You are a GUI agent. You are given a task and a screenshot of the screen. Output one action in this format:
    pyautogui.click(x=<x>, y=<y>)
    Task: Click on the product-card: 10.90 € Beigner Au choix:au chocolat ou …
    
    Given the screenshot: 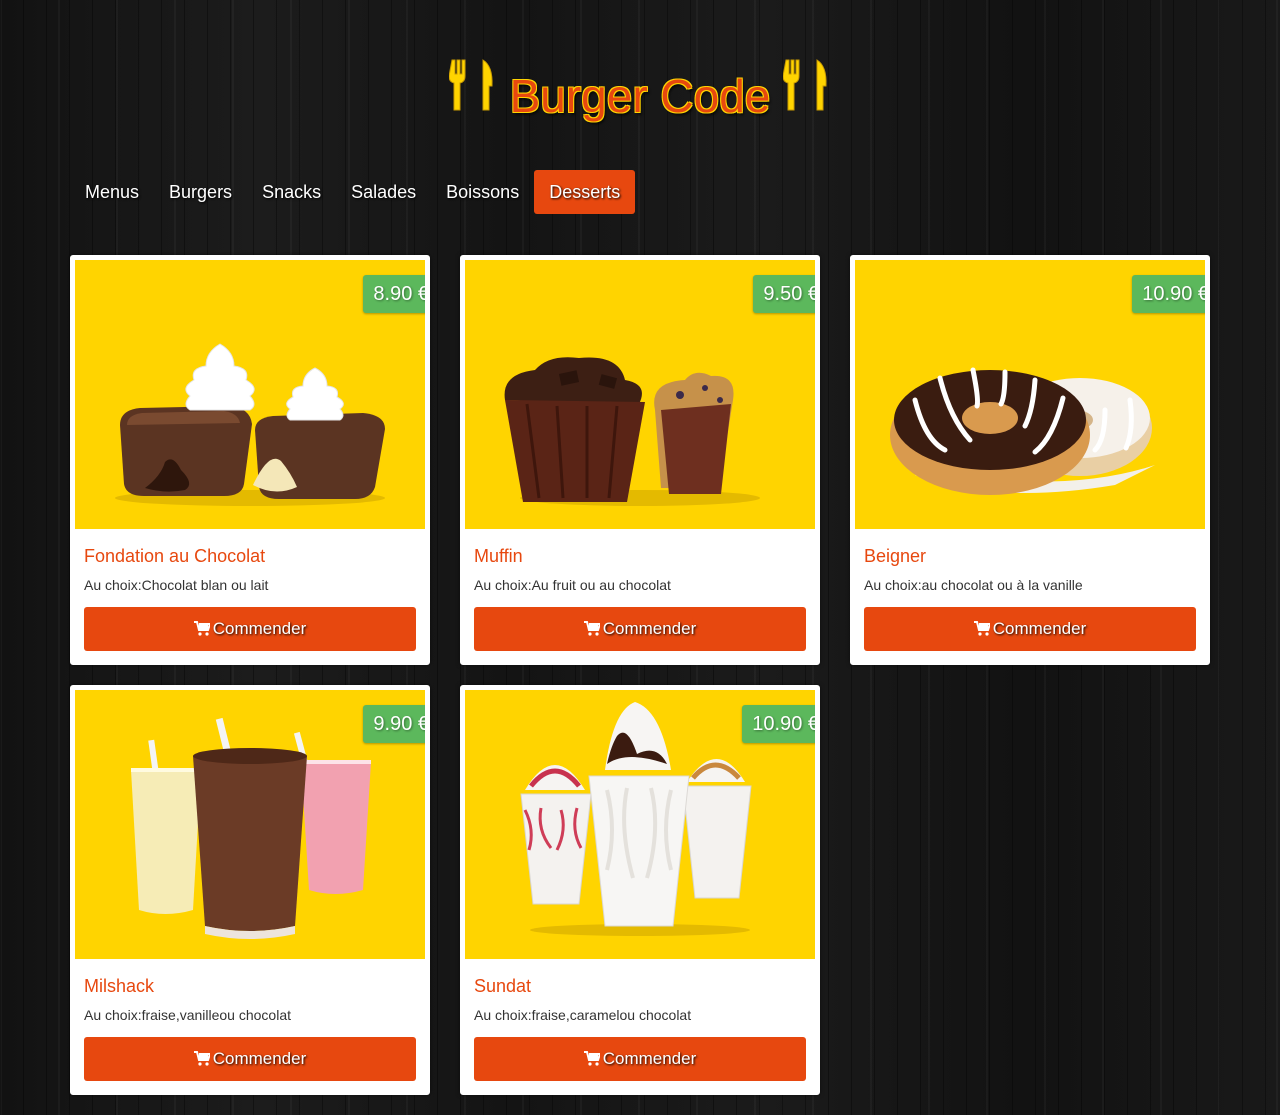 What is the action you would take?
    pyautogui.click(x=1030, y=460)
    